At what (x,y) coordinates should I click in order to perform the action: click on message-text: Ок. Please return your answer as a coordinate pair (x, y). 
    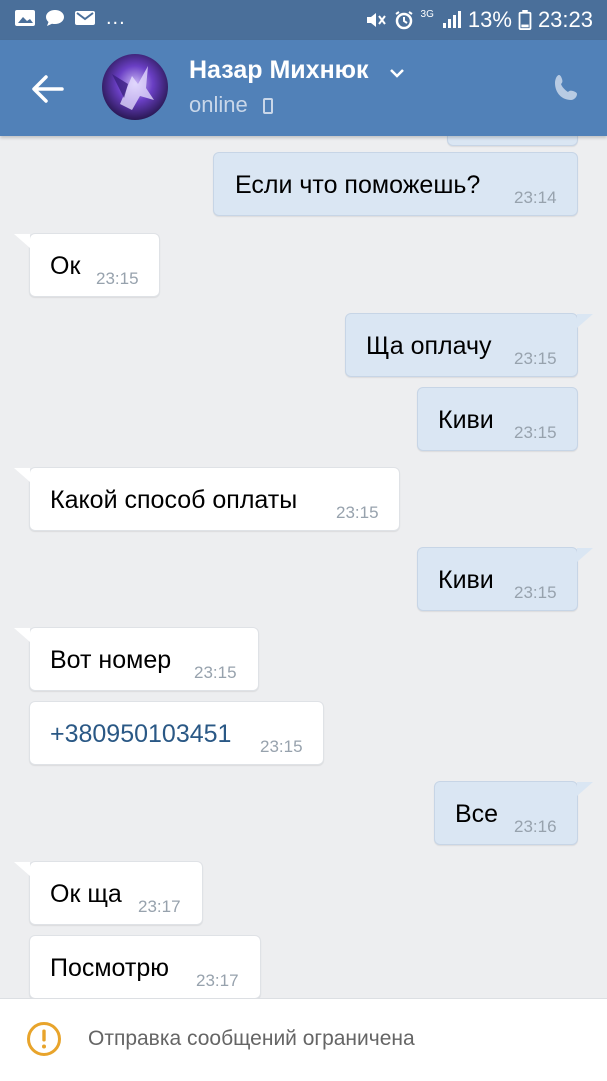
    Looking at the image, I should click on (65, 266).